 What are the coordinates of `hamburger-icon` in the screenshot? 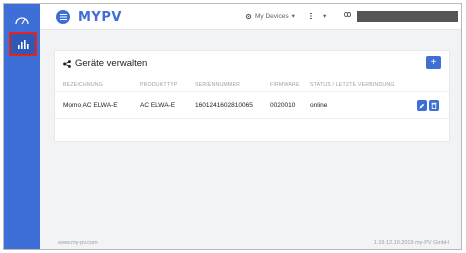 It's located at (63, 17).